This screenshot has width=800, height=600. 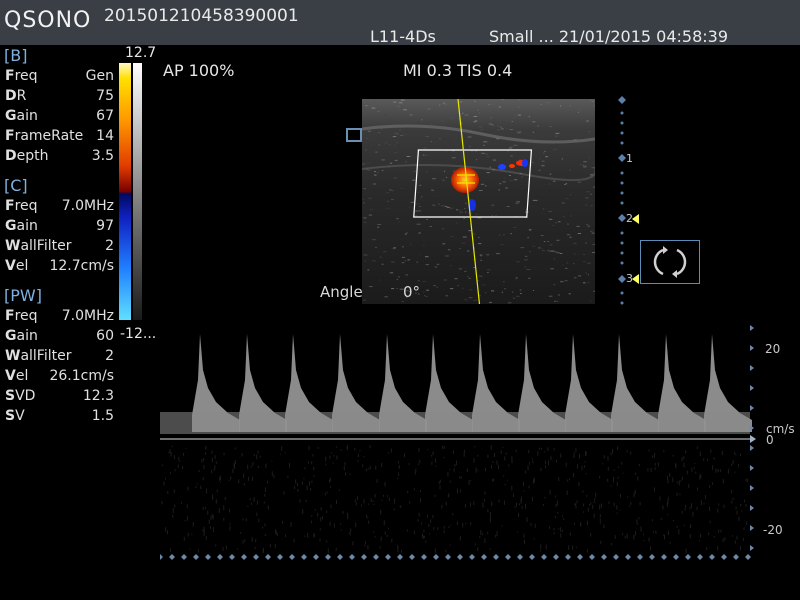 What do you see at coordinates (27, 156) in the screenshot?
I see `param-label: Depth` at bounding box center [27, 156].